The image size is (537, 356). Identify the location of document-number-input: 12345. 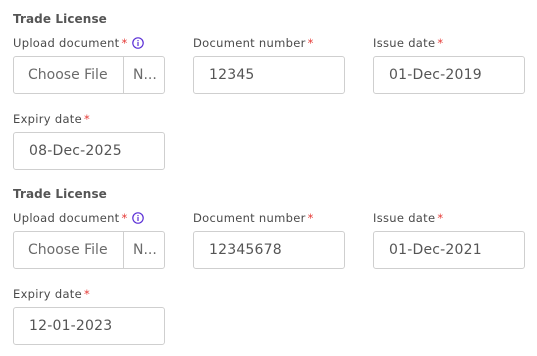
(269, 75).